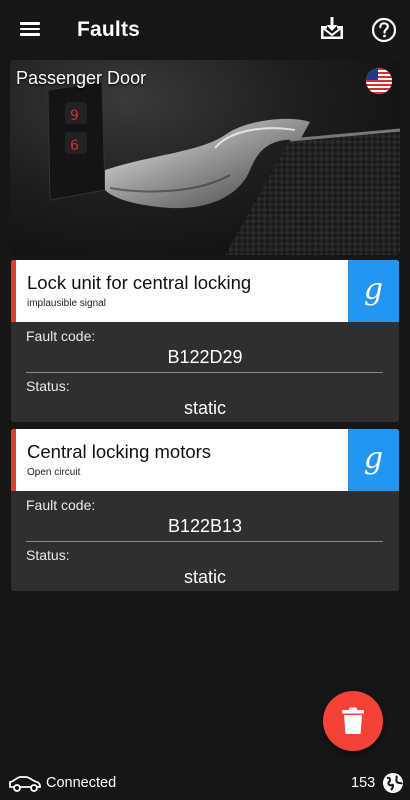  I want to click on trash-icon, so click(353, 720).